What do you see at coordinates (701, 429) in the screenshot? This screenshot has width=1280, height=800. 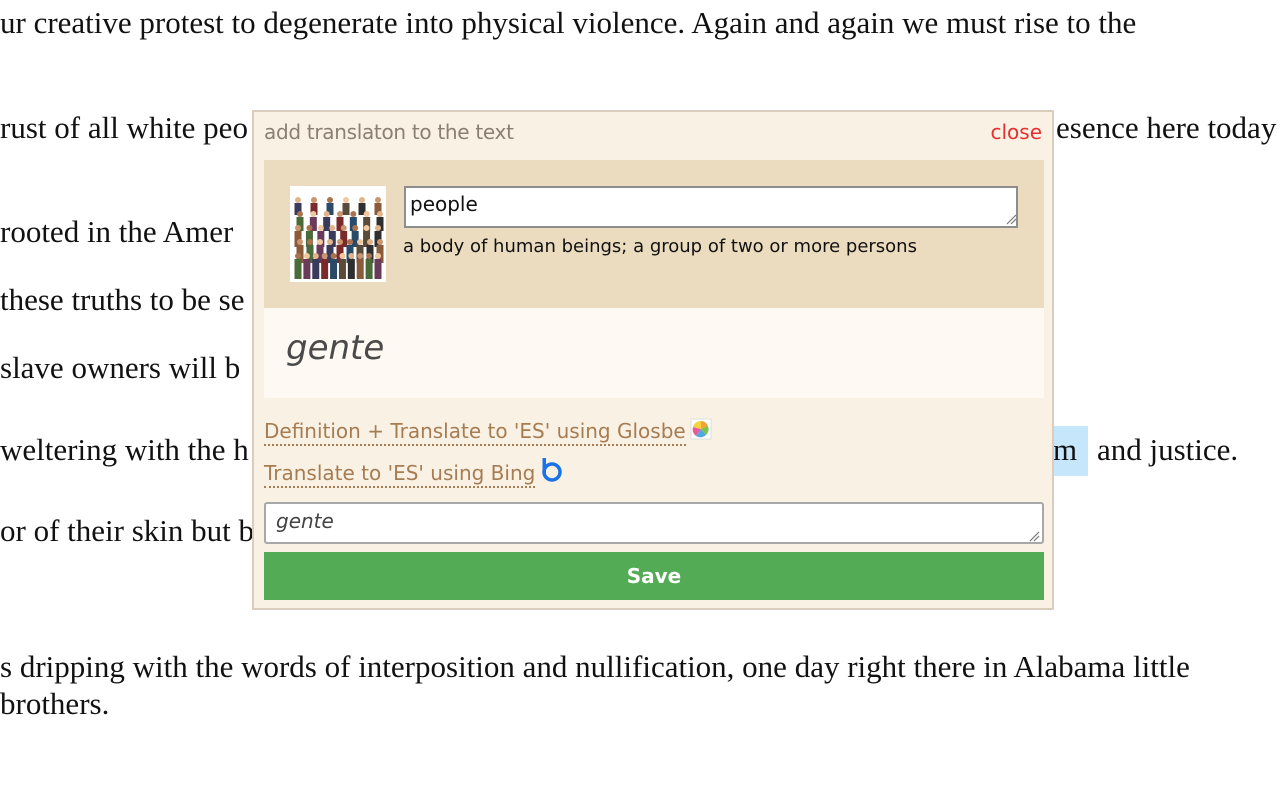 I see `glosbe-icon` at bounding box center [701, 429].